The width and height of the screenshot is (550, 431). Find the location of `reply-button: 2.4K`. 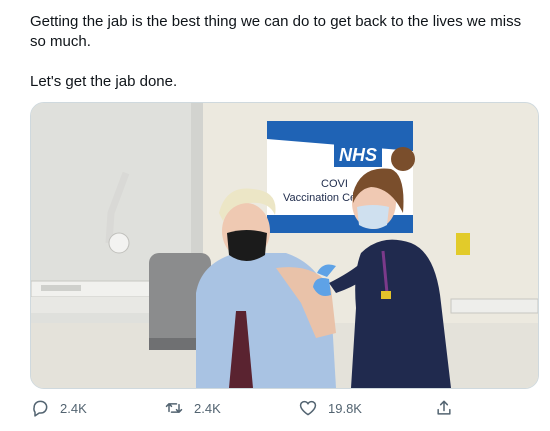

reply-button: 2.4K is located at coordinates (58, 408).